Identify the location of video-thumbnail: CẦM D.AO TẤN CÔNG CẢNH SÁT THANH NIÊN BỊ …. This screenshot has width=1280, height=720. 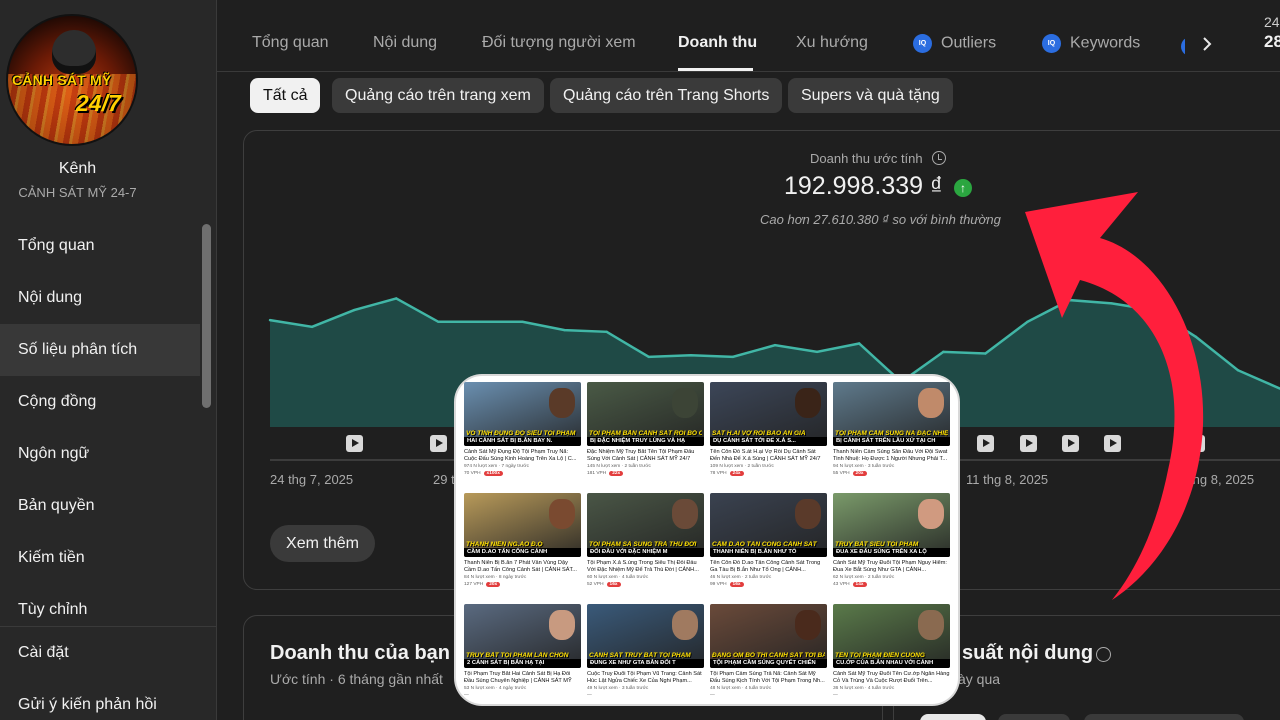
(768, 525).